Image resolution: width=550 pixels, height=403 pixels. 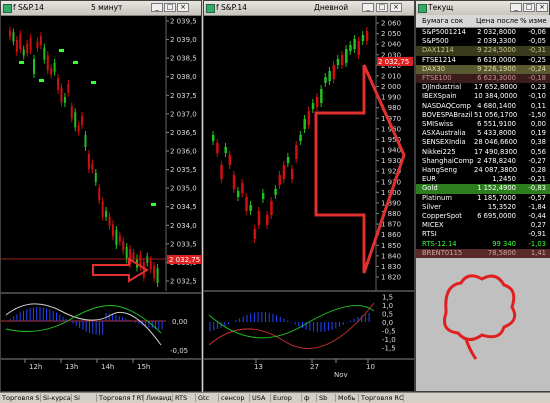 I want to click on quote-row: SENSEXIndia 28 046,6600 0,38, so click(x=483, y=143).